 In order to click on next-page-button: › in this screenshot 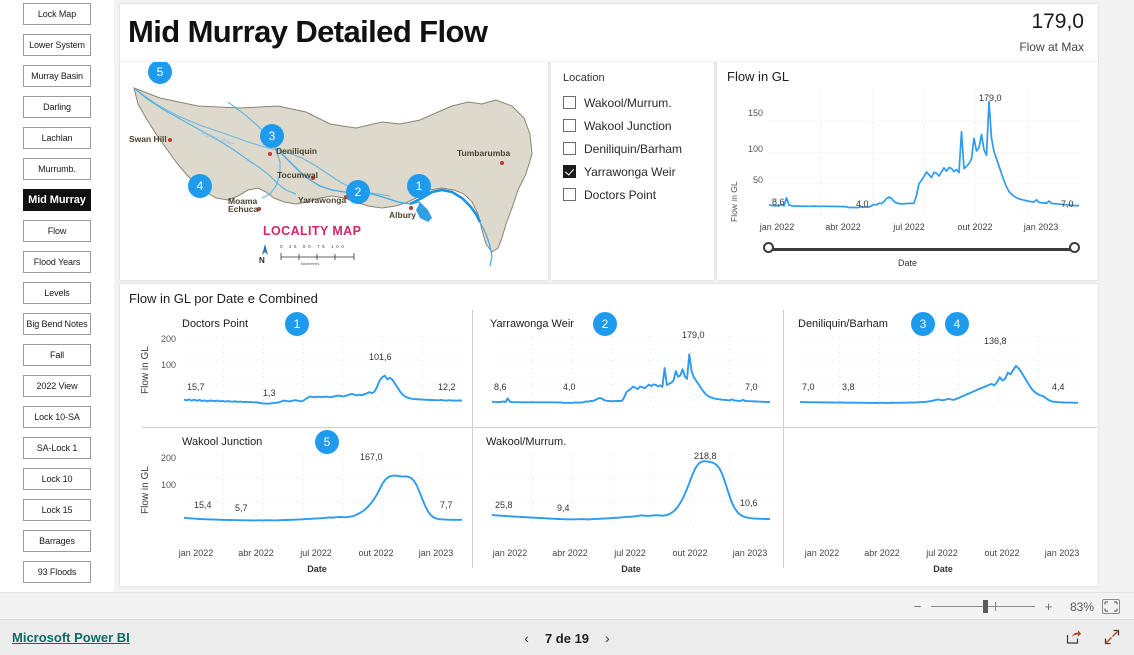, I will do `click(607, 638)`.